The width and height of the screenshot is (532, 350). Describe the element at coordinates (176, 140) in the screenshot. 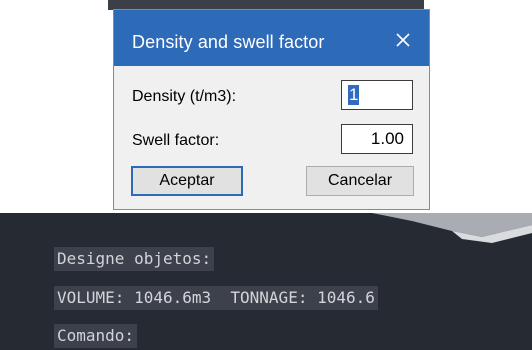

I see `swell-factor-label: Swell factor:` at that location.